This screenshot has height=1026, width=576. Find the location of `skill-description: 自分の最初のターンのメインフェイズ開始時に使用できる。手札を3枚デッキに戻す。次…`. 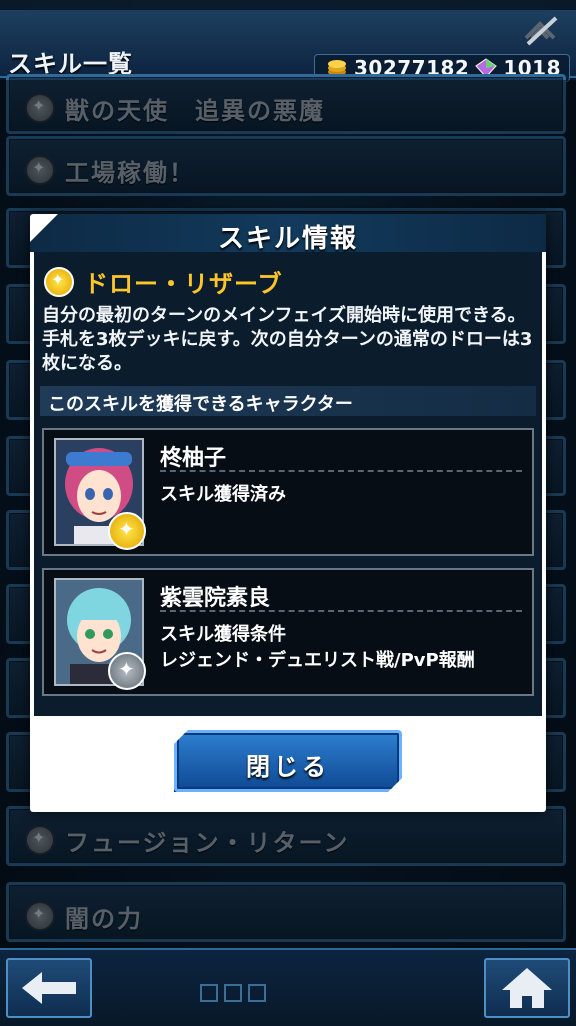

skill-description: 自分の最初のターンのメインフェイズ開始時に使用できる。手札を3枚デッキに戻す。次… is located at coordinates (287, 339).